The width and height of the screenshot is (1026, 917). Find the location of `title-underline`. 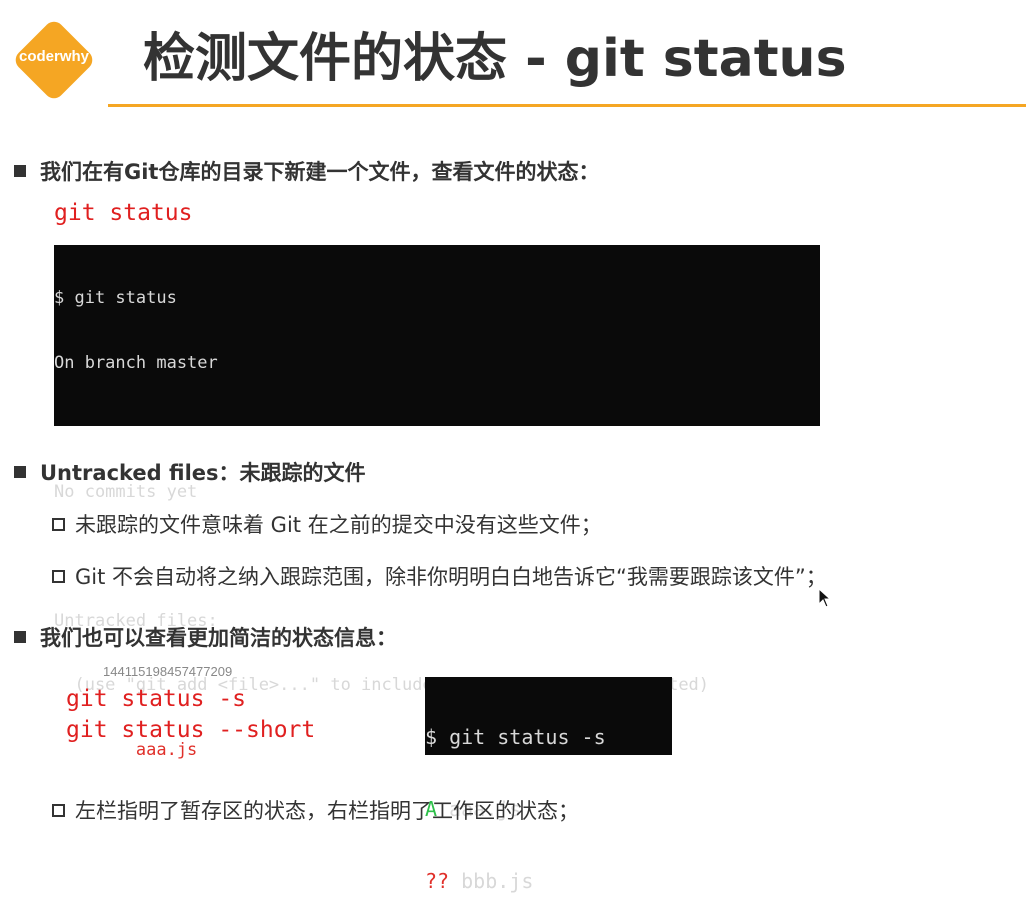

title-underline is located at coordinates (567, 105).